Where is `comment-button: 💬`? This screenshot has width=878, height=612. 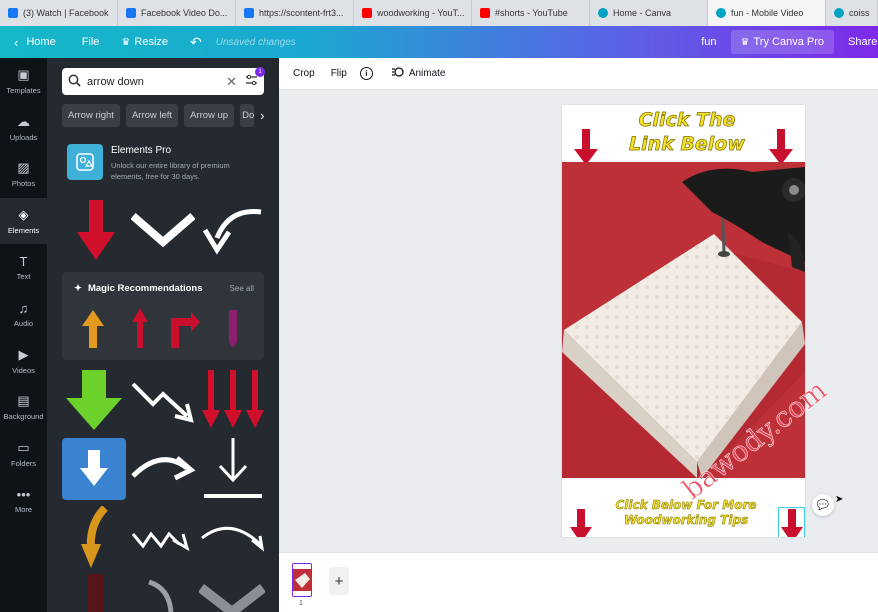 comment-button: 💬 is located at coordinates (823, 505).